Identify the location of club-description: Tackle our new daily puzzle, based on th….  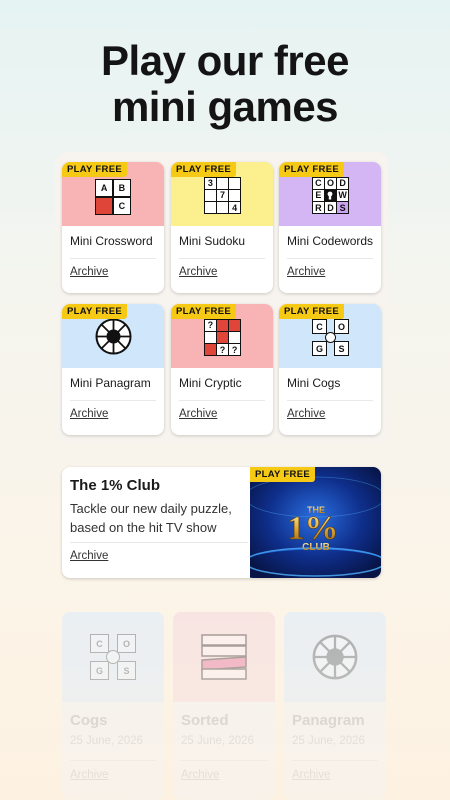
(151, 518).